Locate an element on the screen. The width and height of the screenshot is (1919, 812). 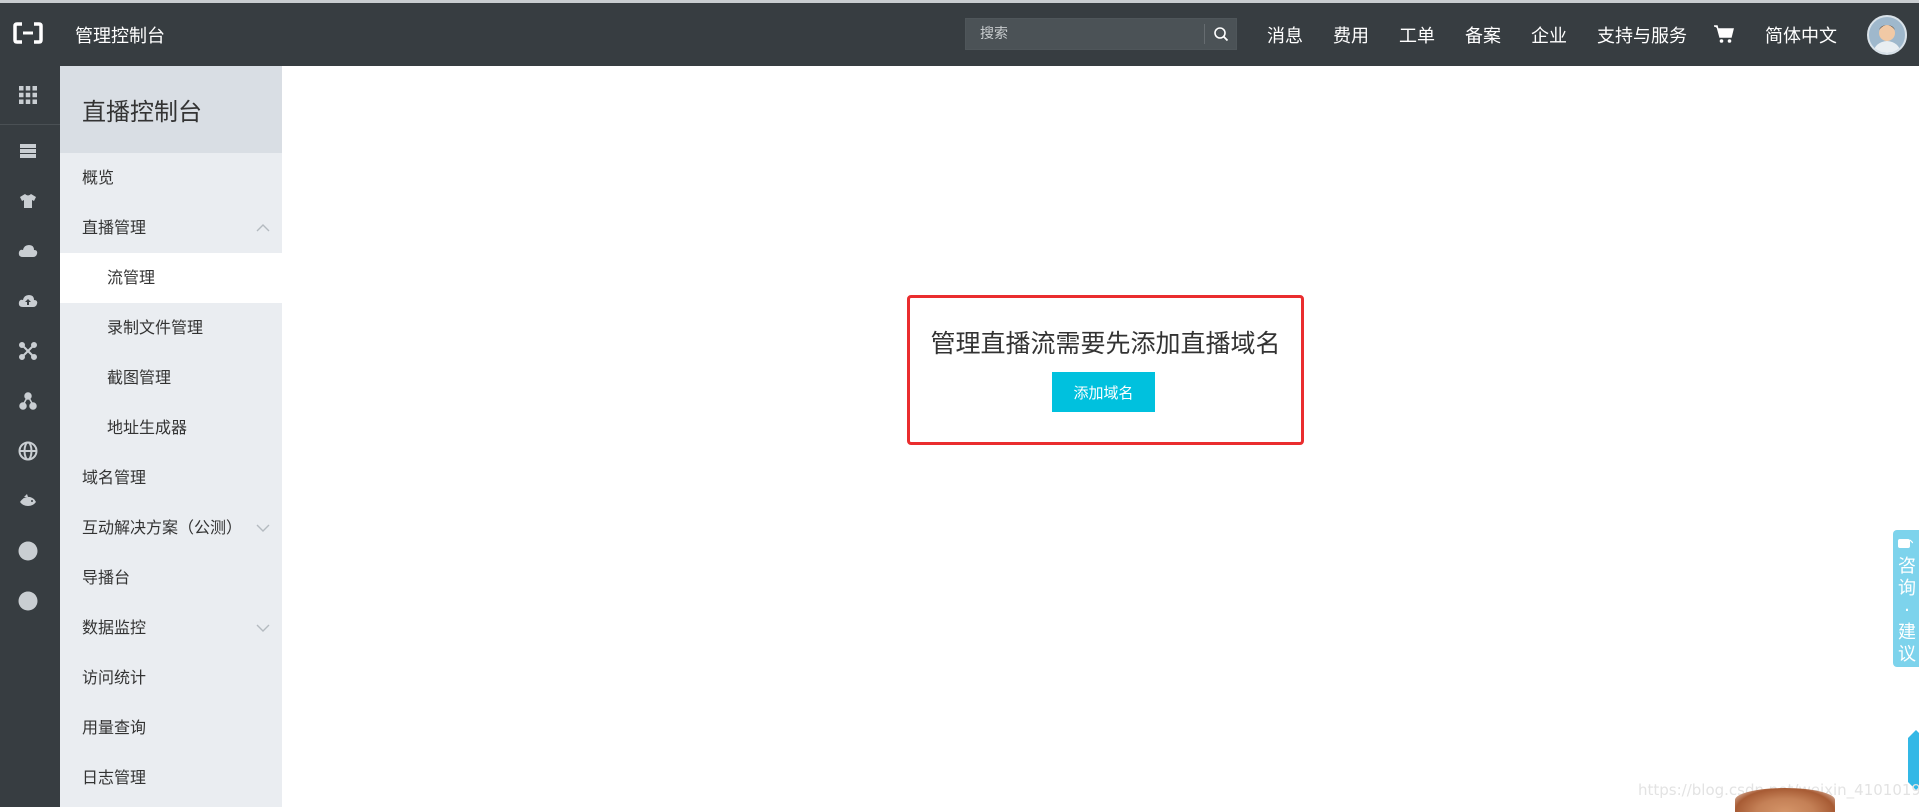
search-icon is located at coordinates (1221, 34).